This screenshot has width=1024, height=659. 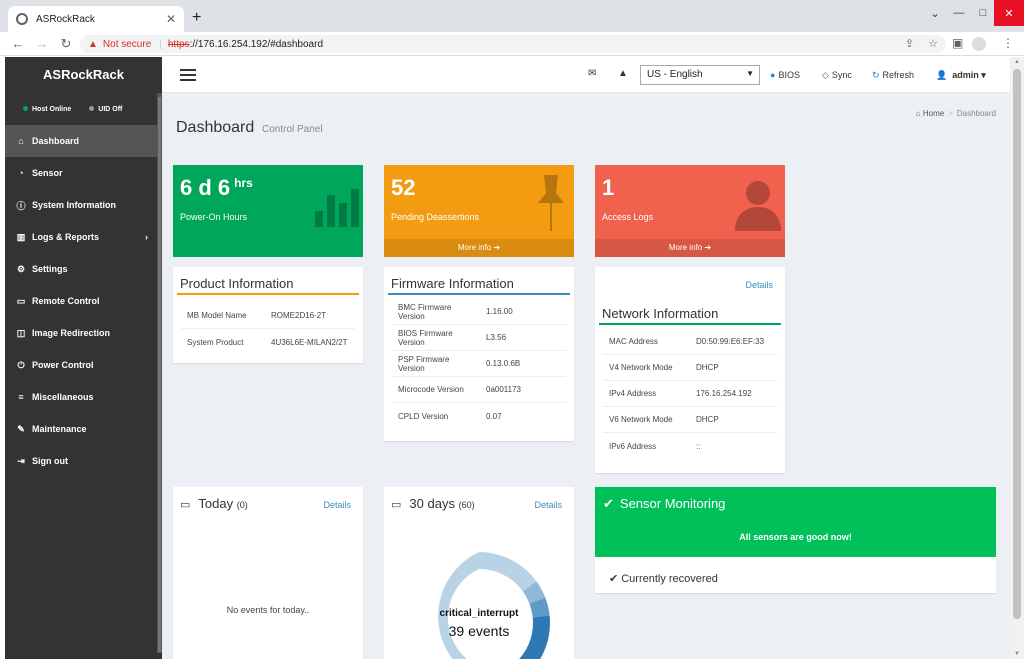 I want to click on donut-center-value: 39 events, so click(x=479, y=631).